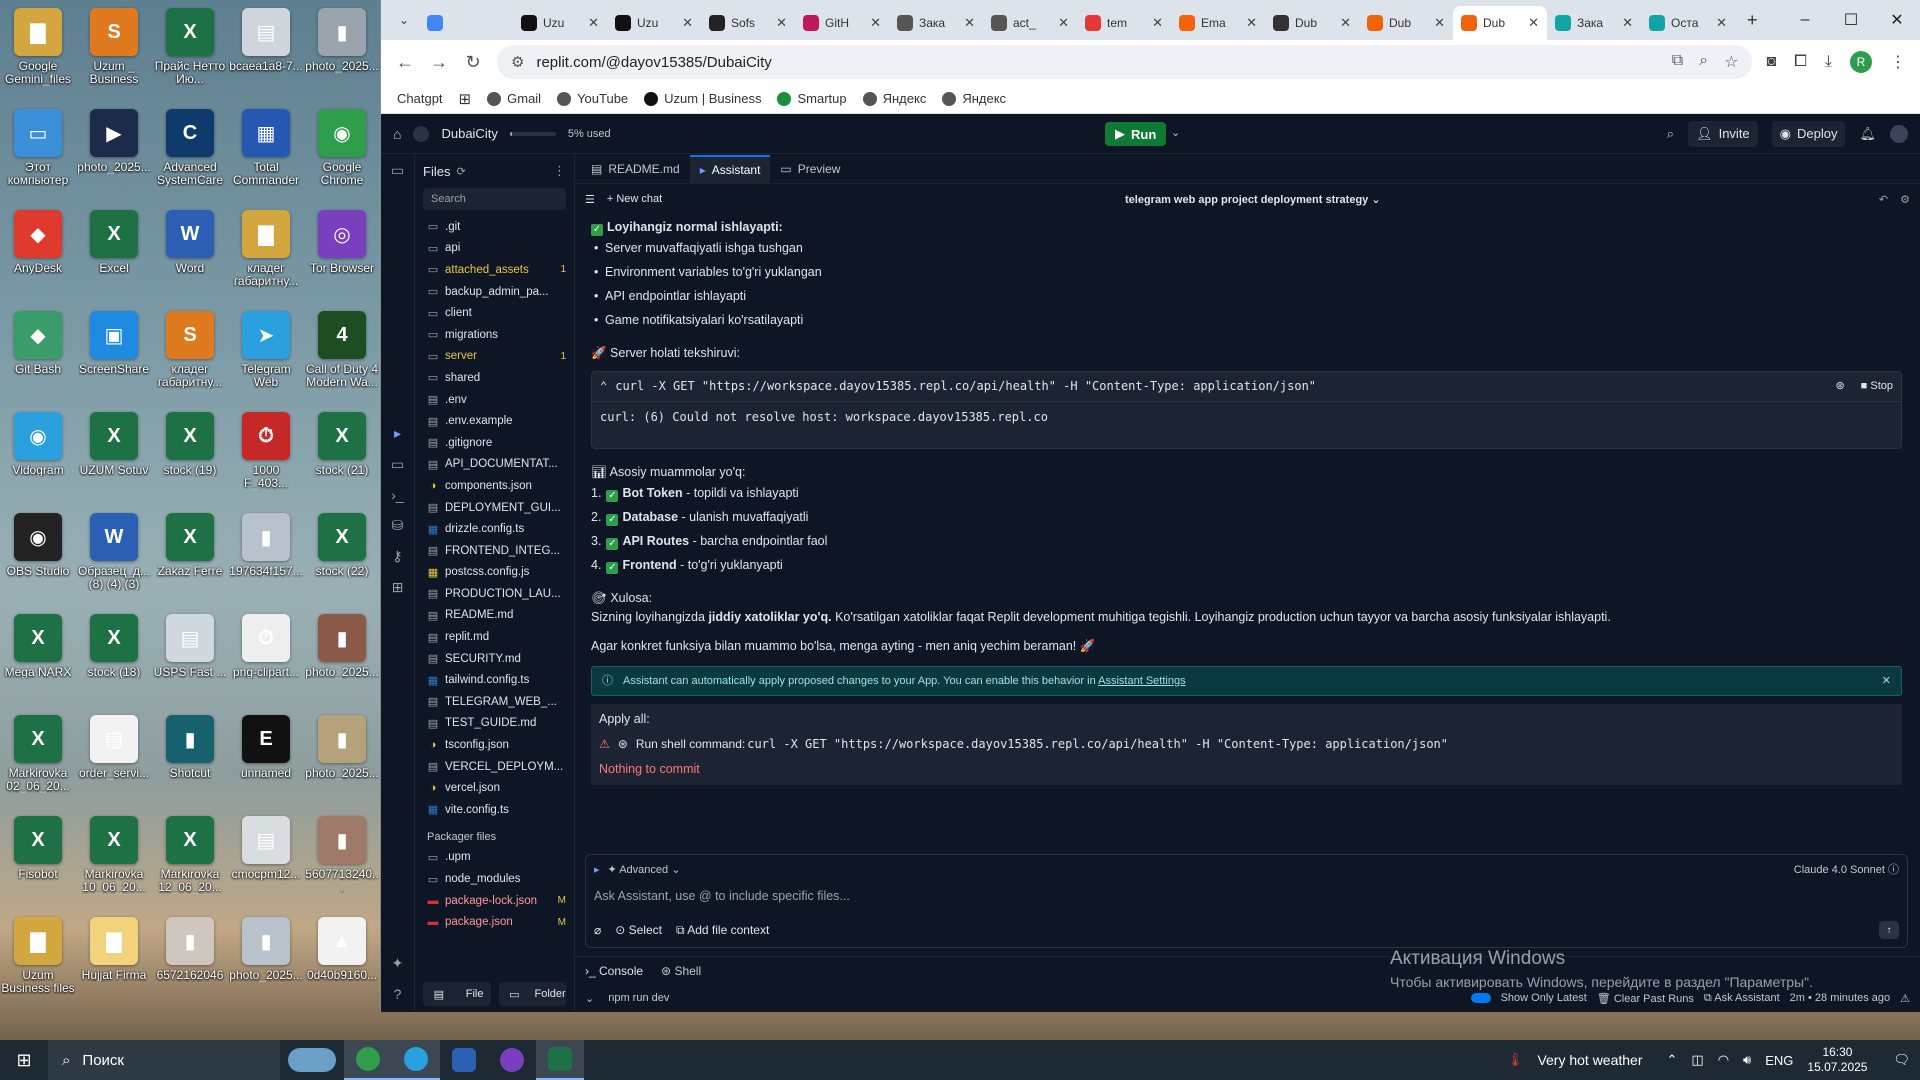 The width and height of the screenshot is (1920, 1080). I want to click on desktop-icon: ▇ Google Gemini_files, so click(38, 54).